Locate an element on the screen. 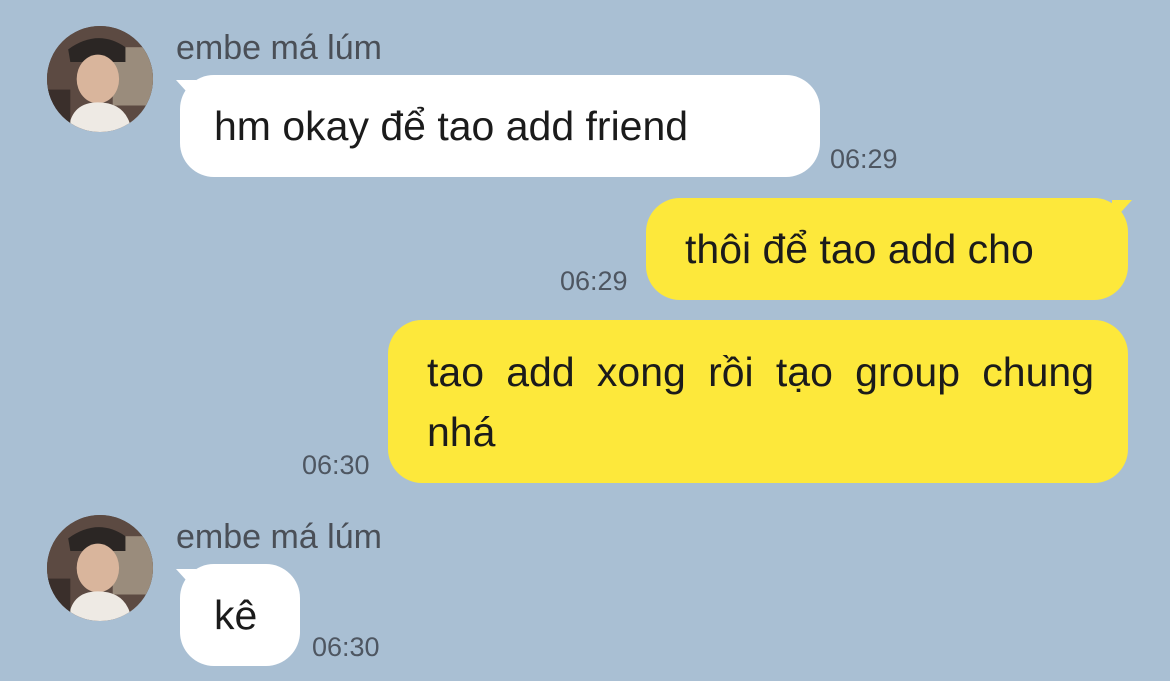 Image resolution: width=1170 pixels, height=681 pixels. message-text: tao add xong rồi tạo group chung nhá is located at coordinates (760, 402).